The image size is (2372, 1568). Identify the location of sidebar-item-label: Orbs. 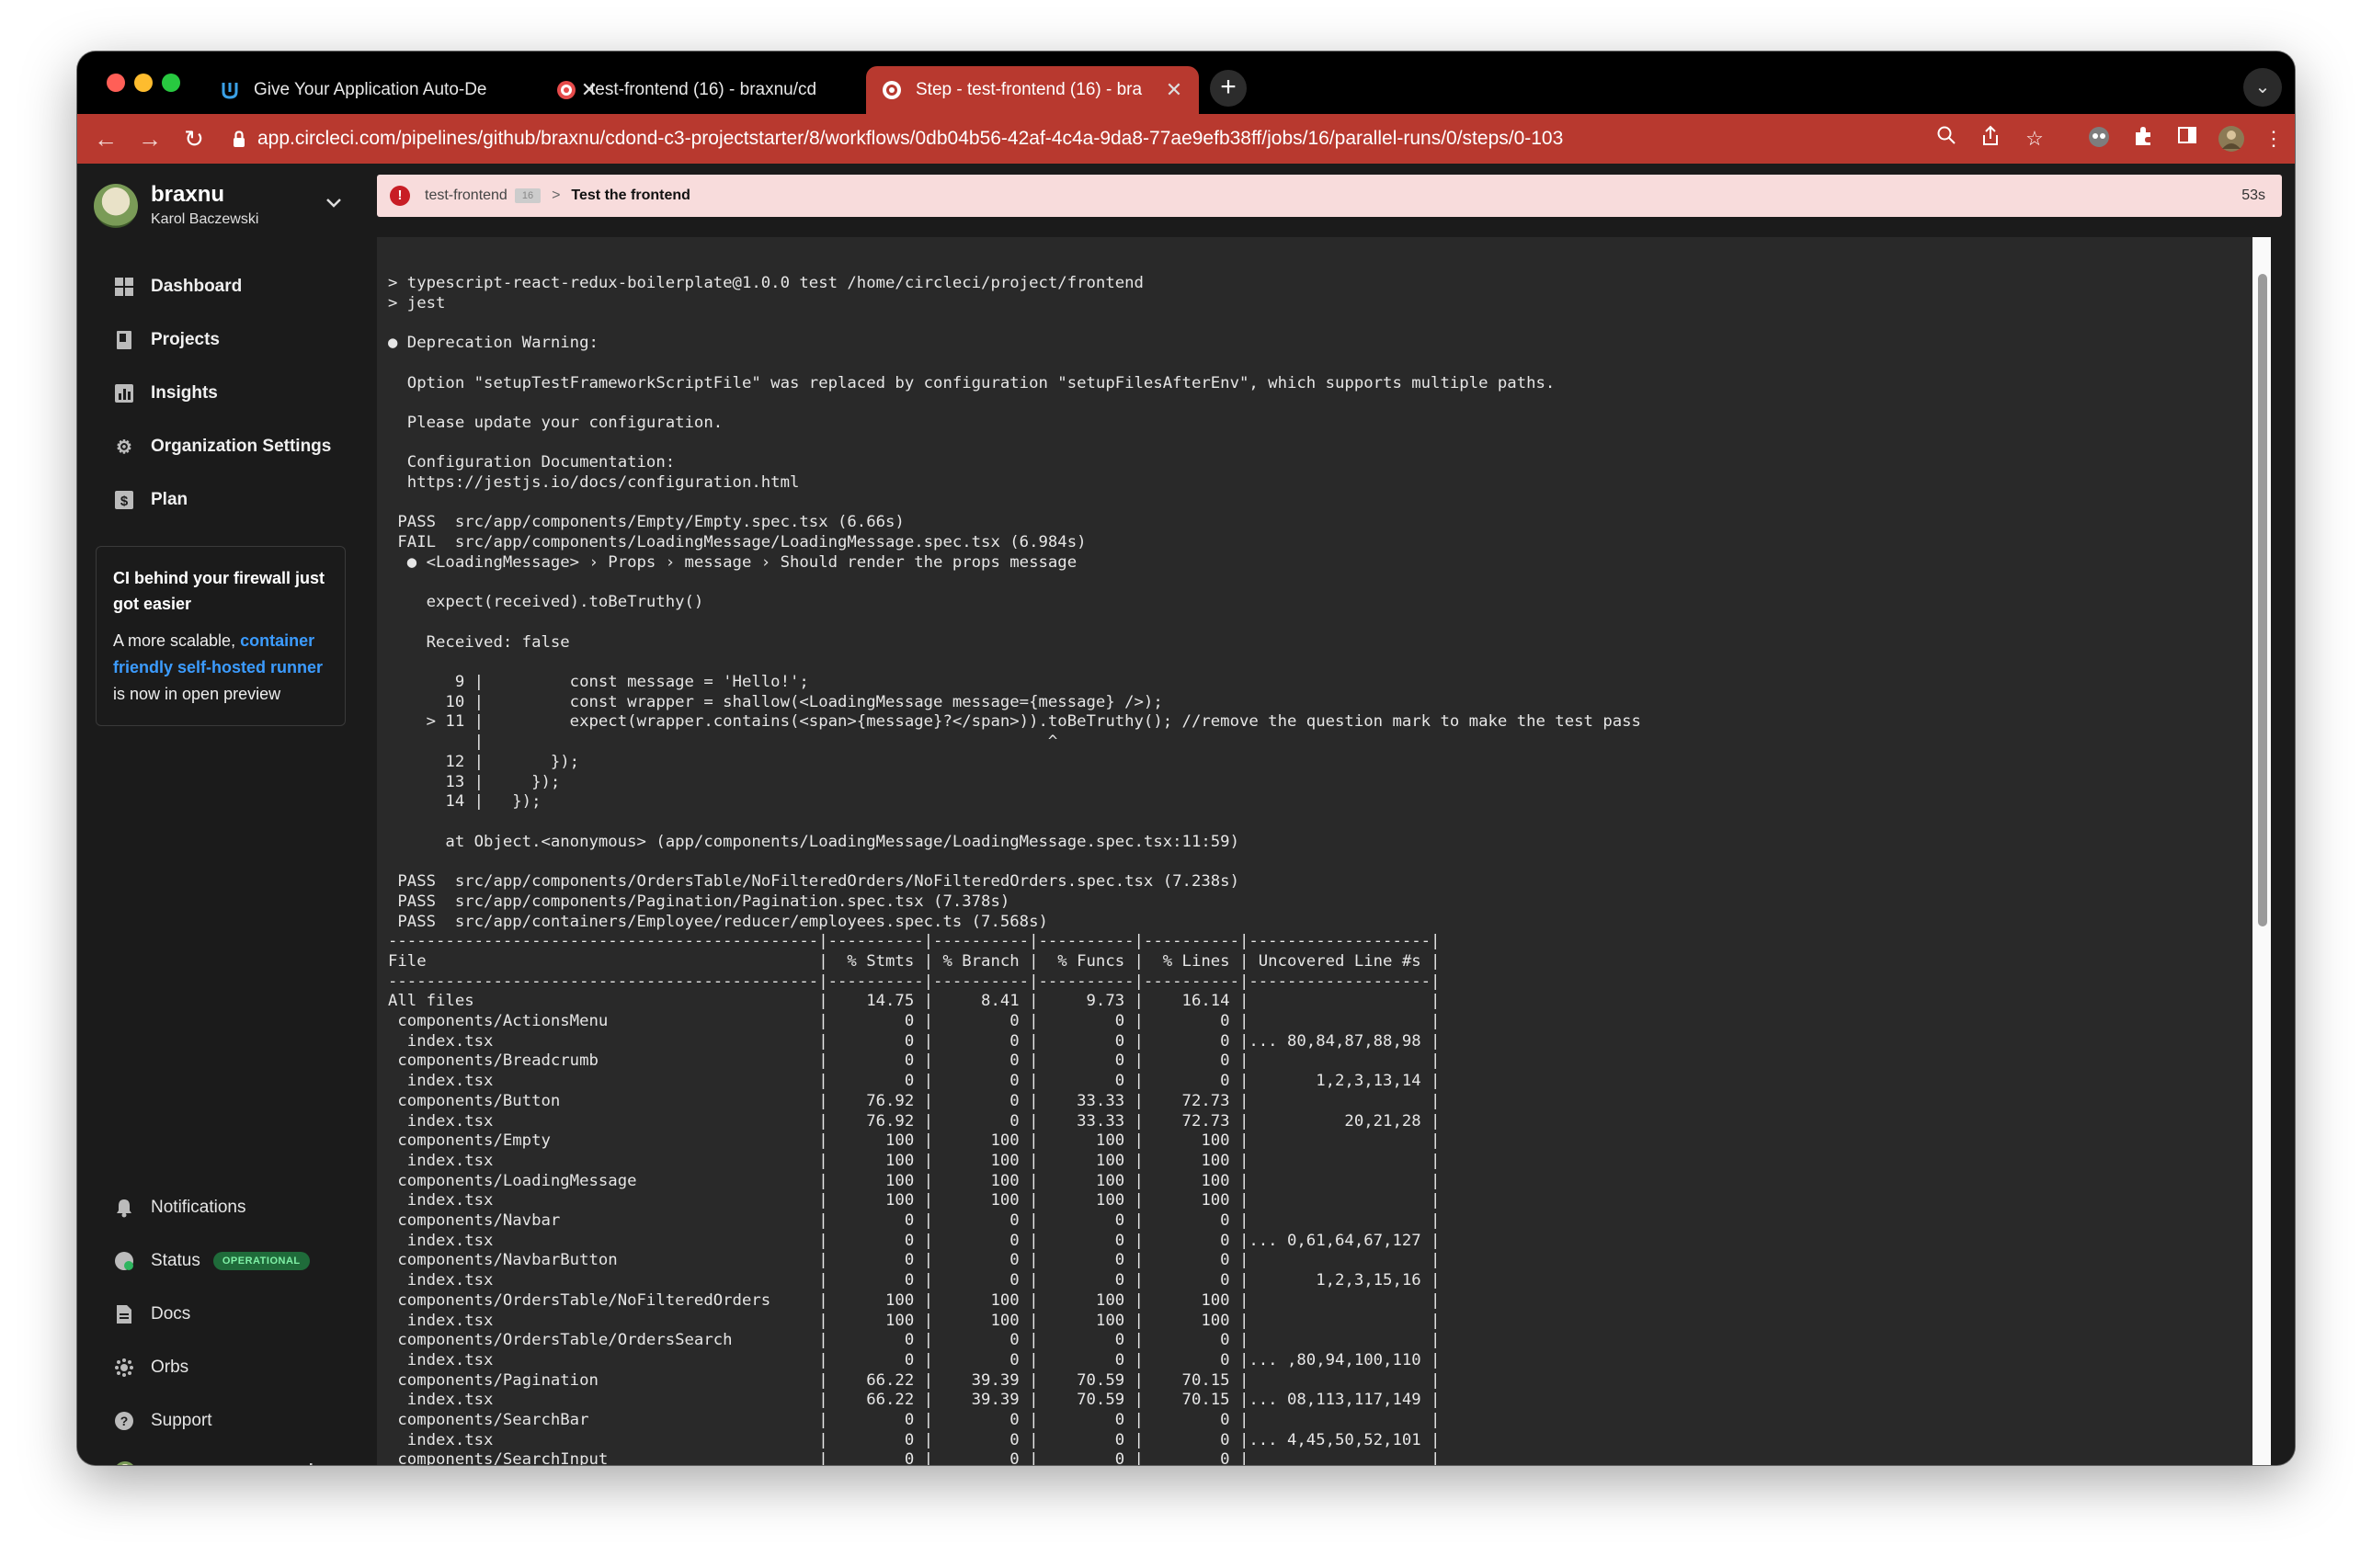
(170, 1367).